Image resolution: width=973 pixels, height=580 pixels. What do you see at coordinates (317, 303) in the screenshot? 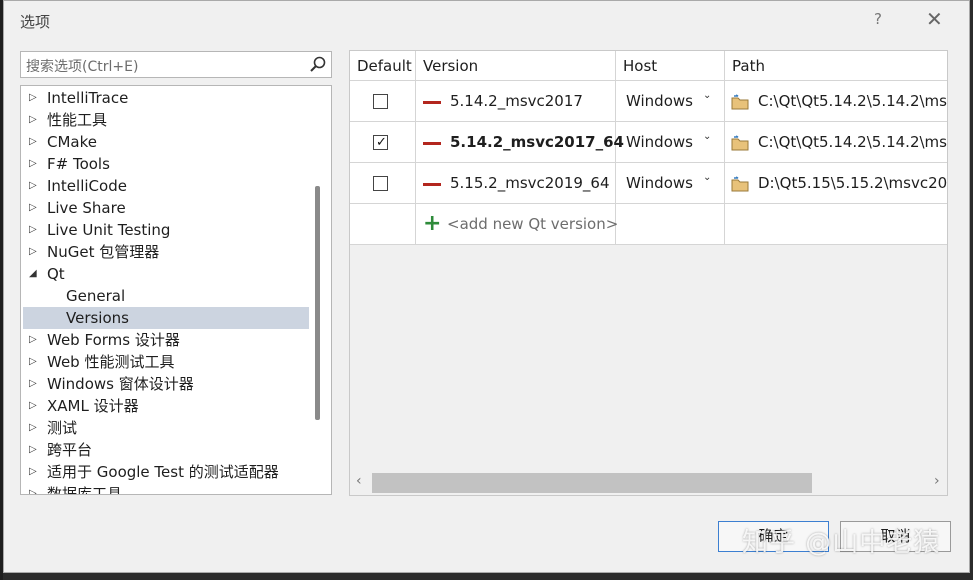
I see `tree-scrollbar` at bounding box center [317, 303].